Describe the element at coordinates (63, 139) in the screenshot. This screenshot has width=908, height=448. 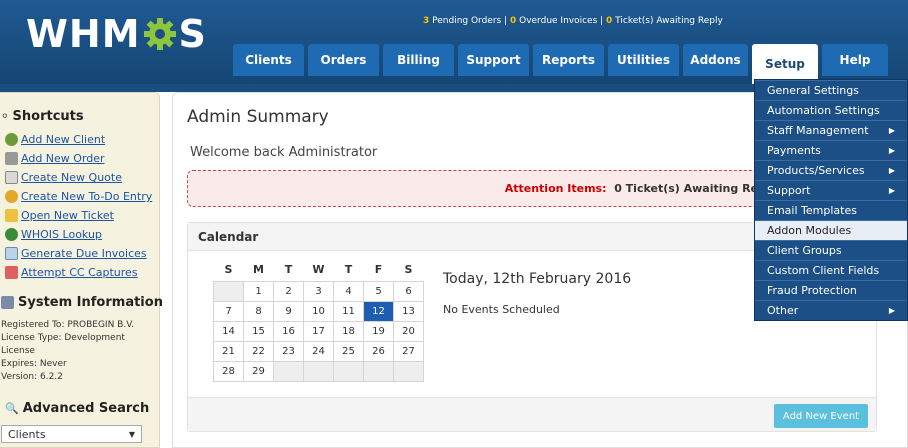
I see `shortcut-label: Add New Client` at that location.